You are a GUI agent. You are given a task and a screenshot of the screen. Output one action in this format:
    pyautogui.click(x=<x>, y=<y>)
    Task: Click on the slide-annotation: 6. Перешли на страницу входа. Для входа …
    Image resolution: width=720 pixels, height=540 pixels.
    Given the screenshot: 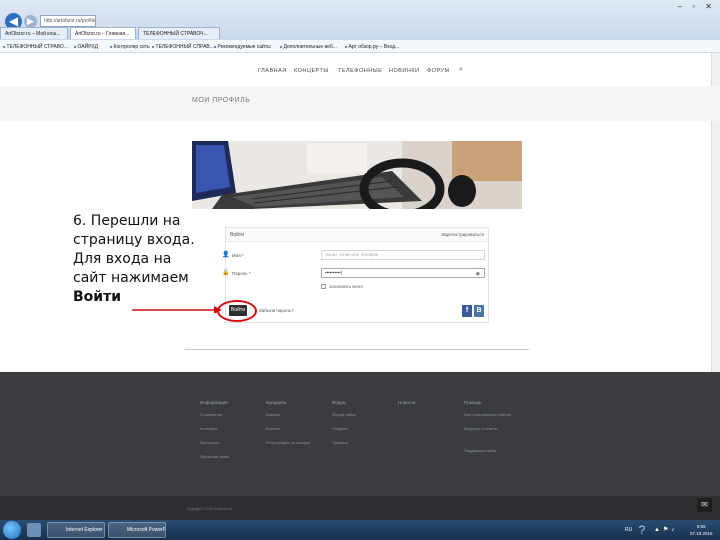 What is the action you would take?
    pyautogui.click(x=148, y=259)
    